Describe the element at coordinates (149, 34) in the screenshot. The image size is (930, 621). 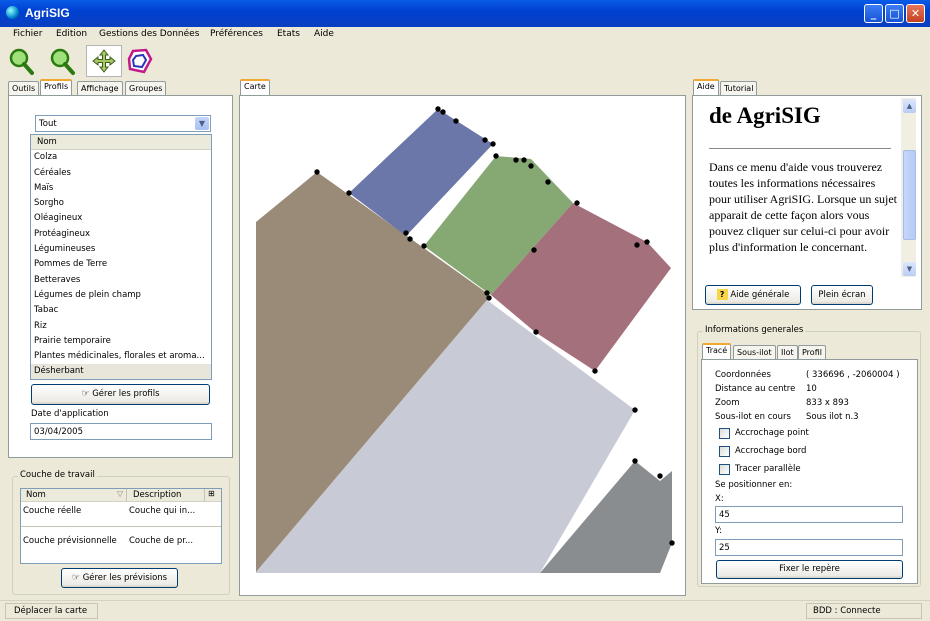
I see `menu-gestions-donnees: Gestions des Données` at that location.